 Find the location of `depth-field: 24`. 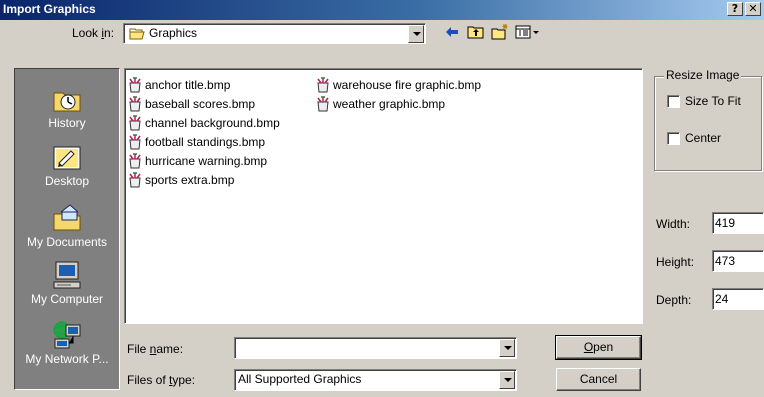

depth-field: 24 is located at coordinates (738, 299).